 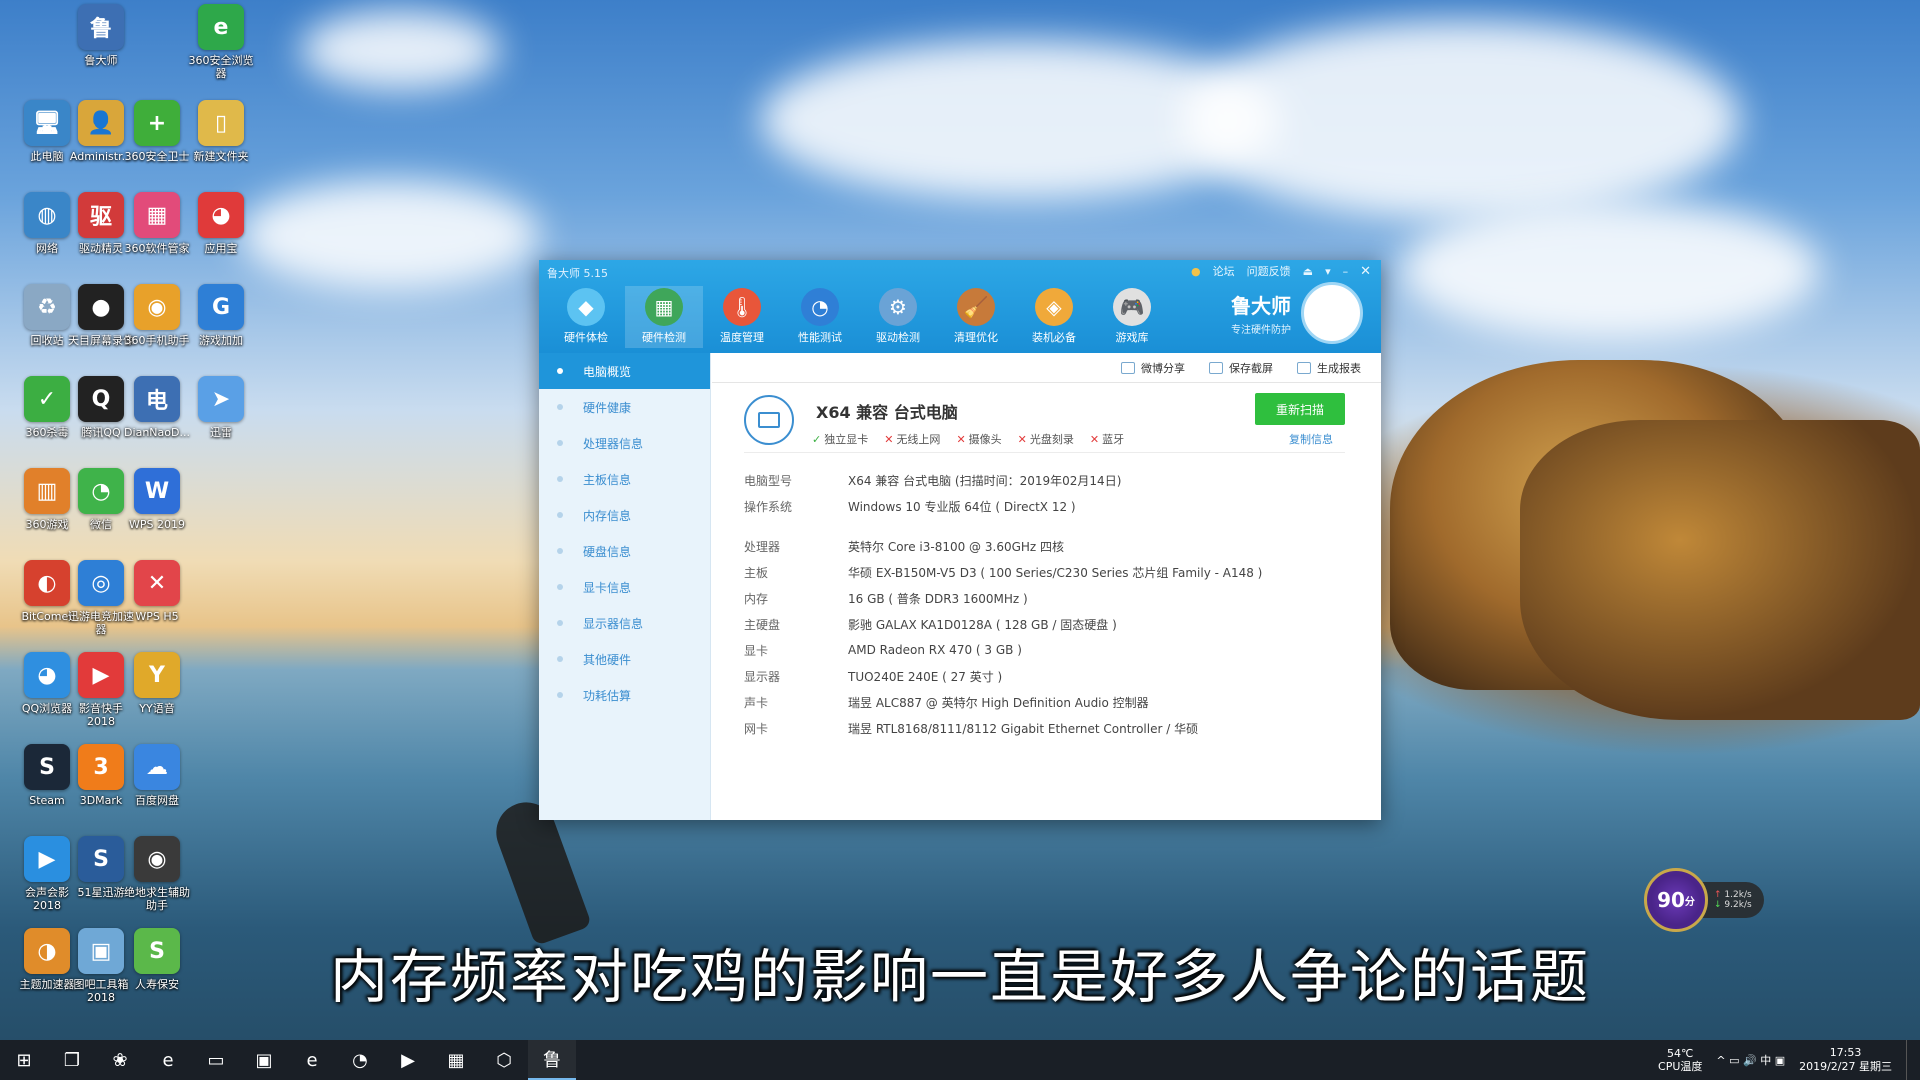 I want to click on hardware-check-icon: ◆, so click(x=586, y=307).